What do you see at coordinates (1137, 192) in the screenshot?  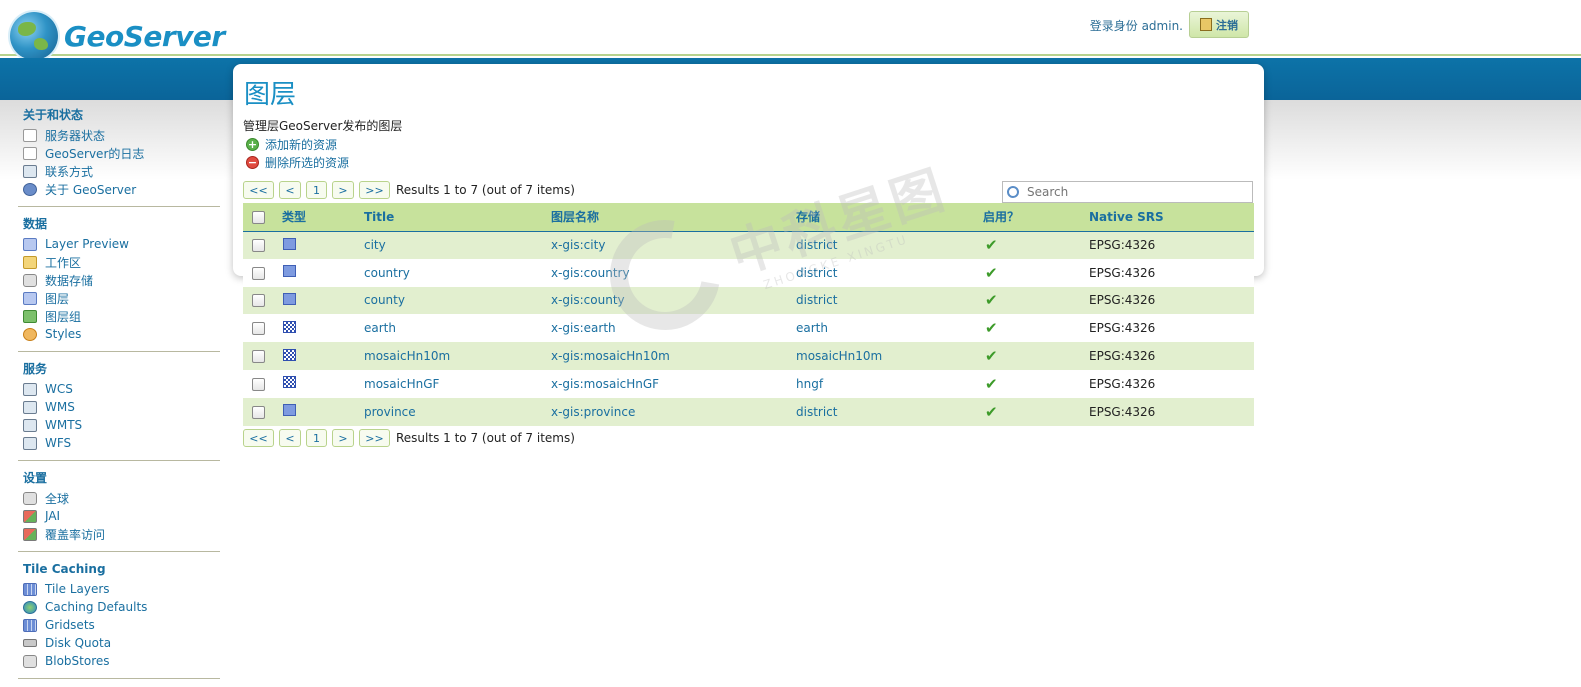 I see `search-input` at bounding box center [1137, 192].